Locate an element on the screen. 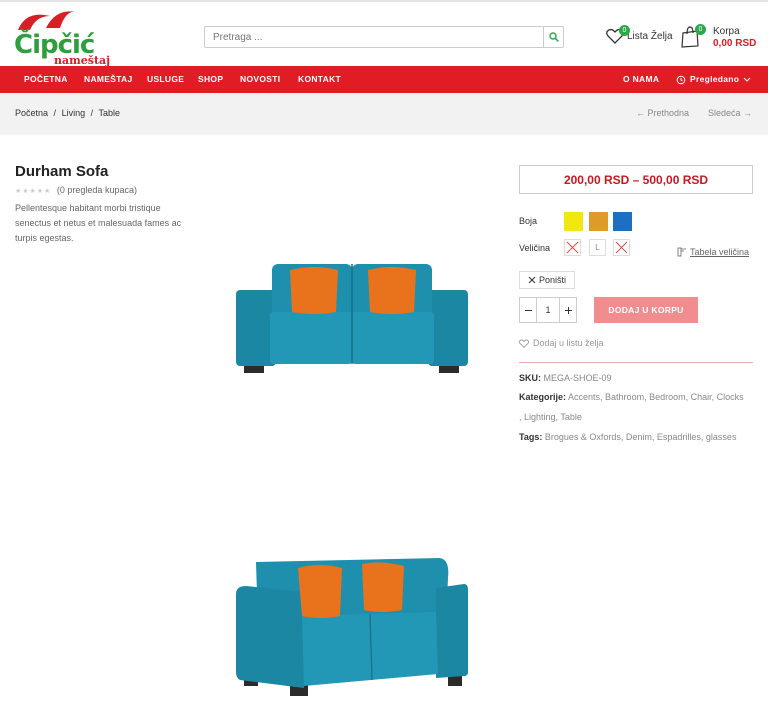 The height and width of the screenshot is (726, 768). product-categories-cont: , Lighting, Table is located at coordinates (550, 417).